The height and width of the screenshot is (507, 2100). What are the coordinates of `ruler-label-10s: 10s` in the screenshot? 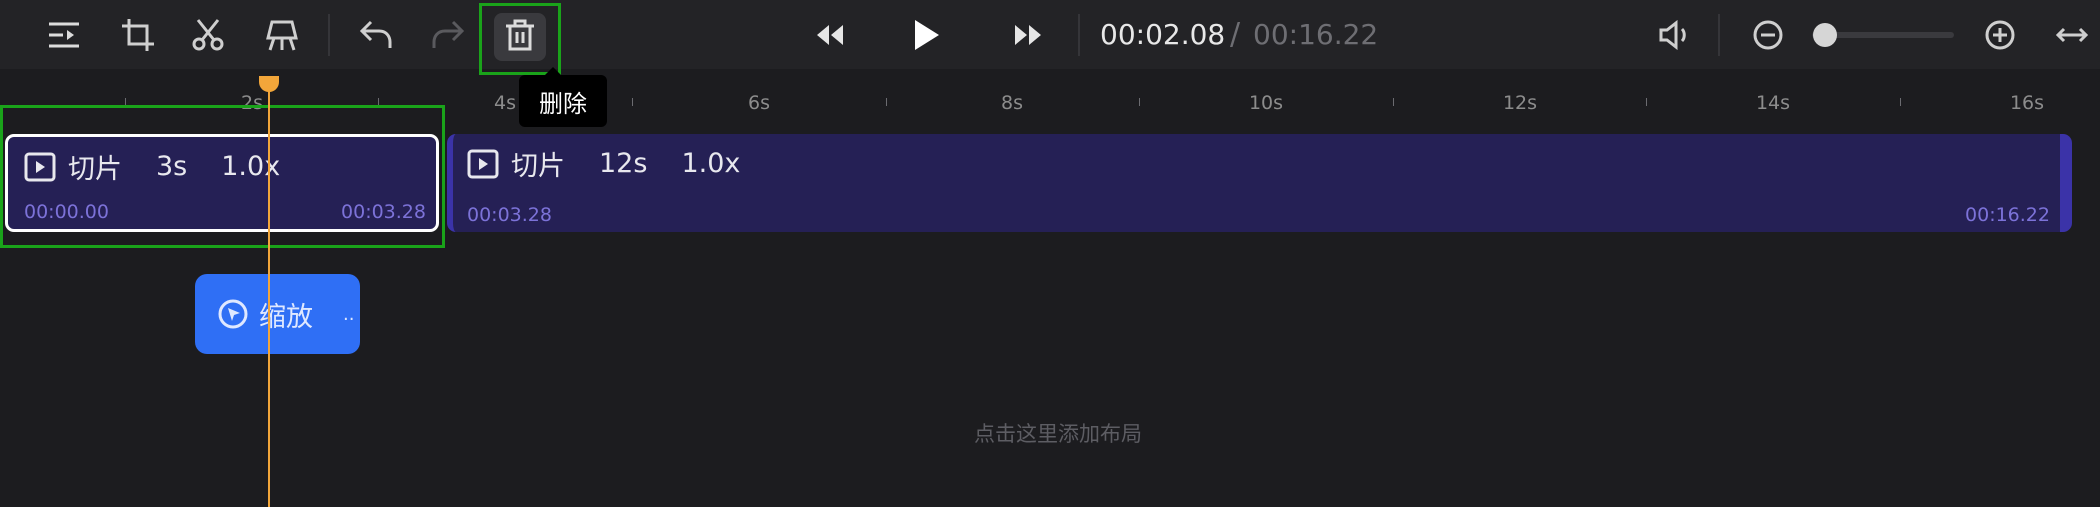 It's located at (1266, 103).